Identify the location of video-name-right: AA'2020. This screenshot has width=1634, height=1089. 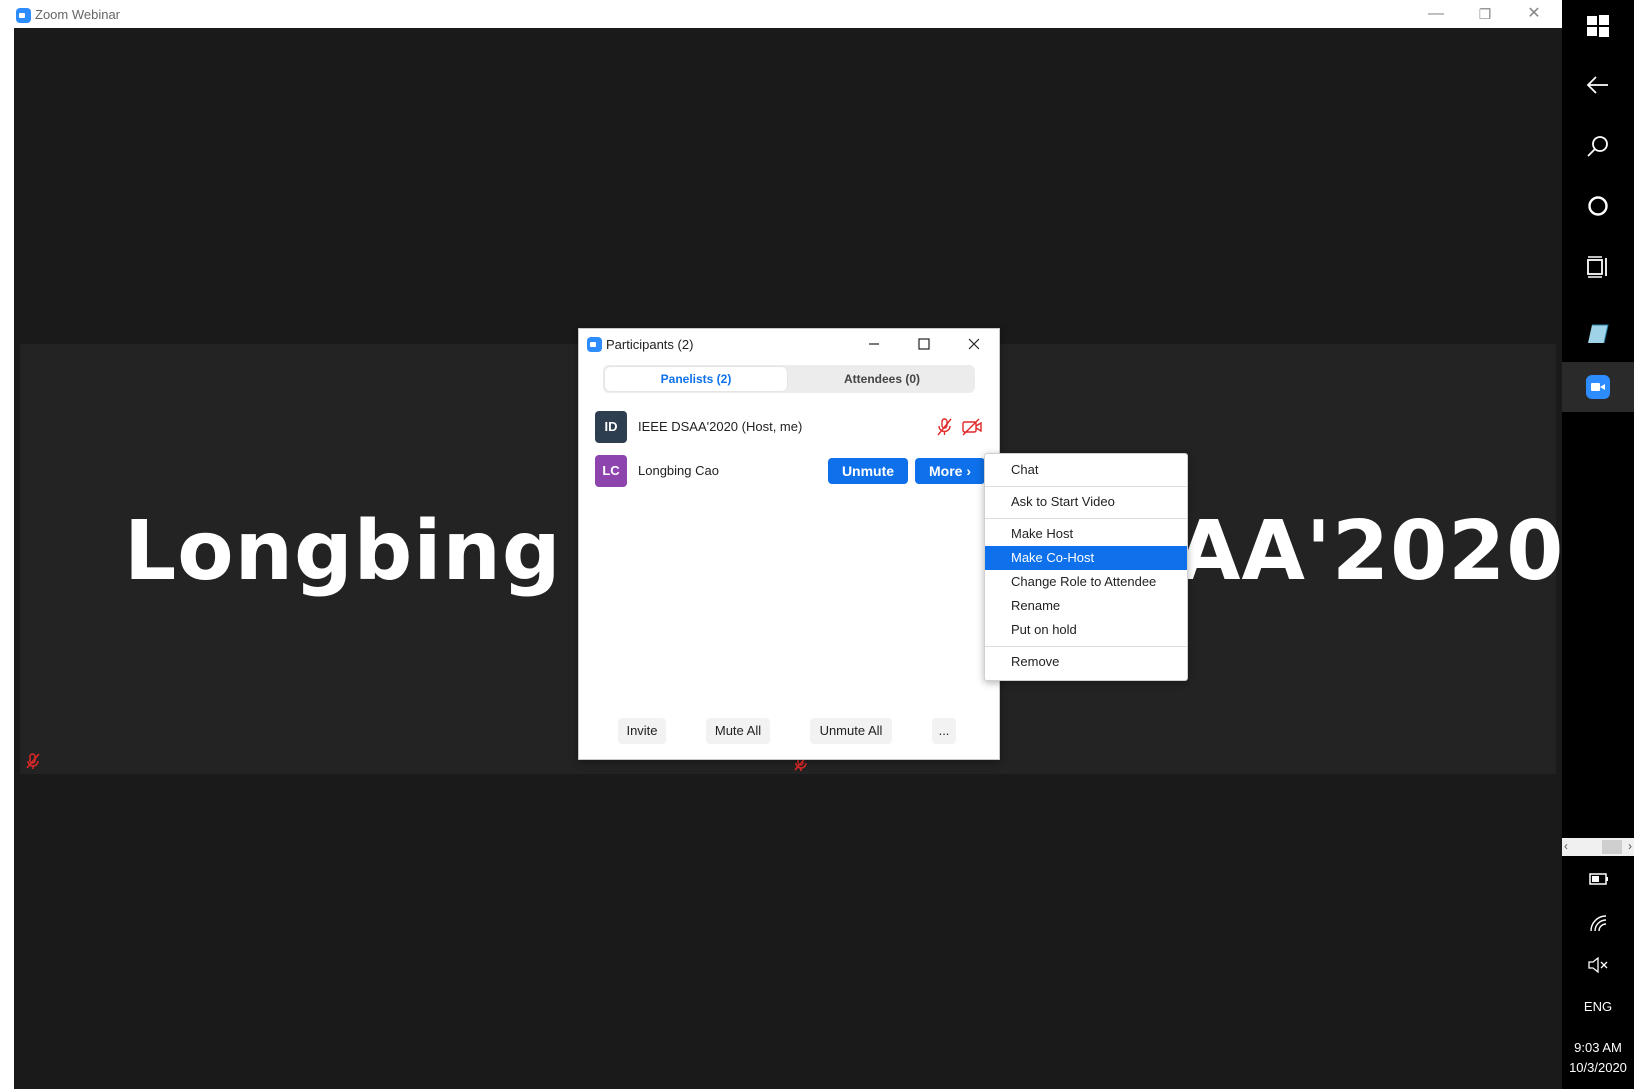
(1371, 551).